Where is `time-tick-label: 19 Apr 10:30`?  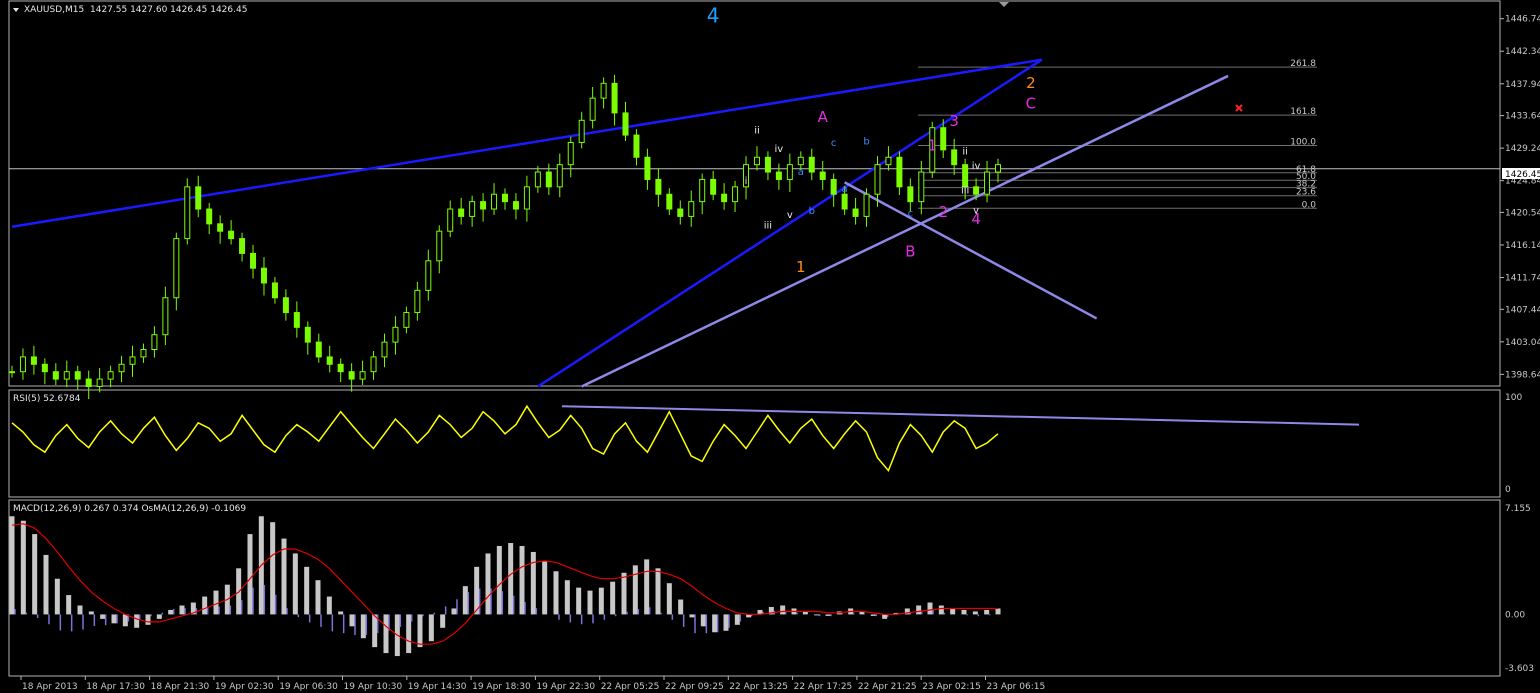
time-tick-label: 19 Apr 10:30 is located at coordinates (373, 687).